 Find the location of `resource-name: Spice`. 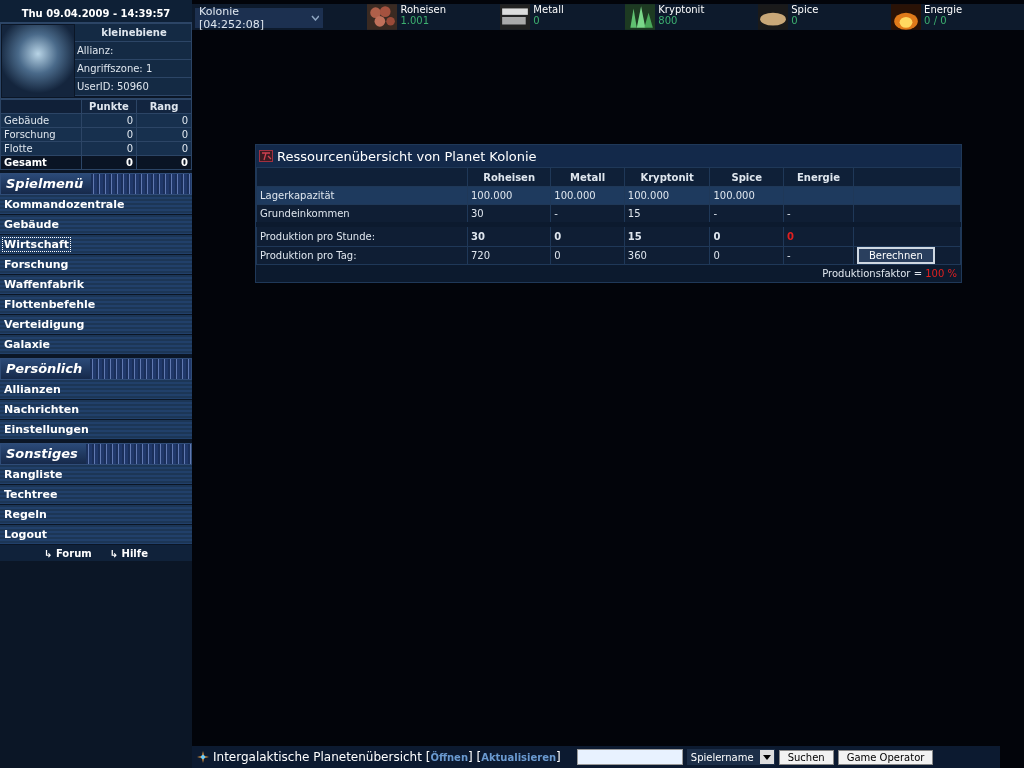

resource-name: Spice is located at coordinates (805, 9).